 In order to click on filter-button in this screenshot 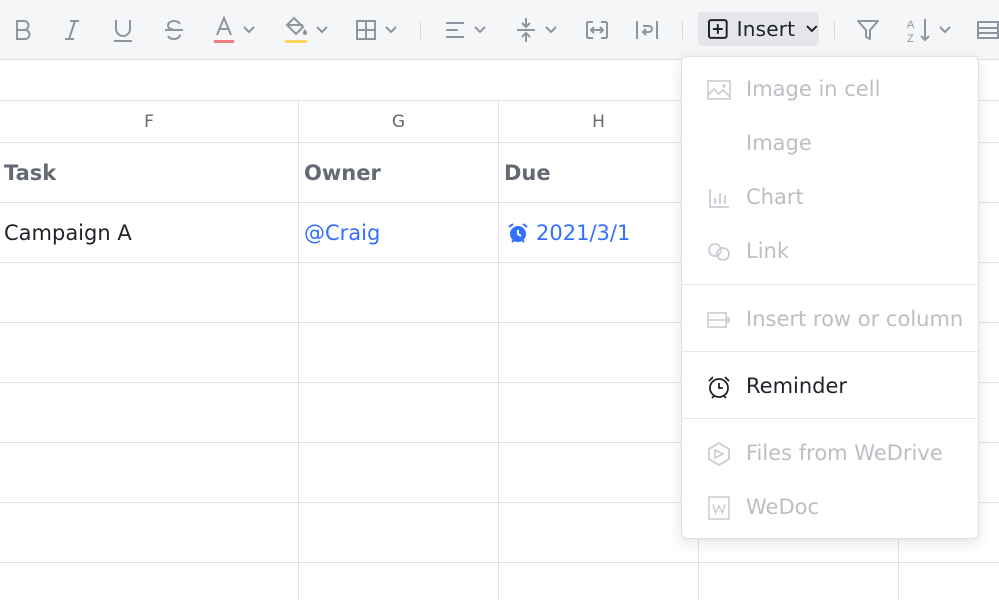, I will do `click(868, 30)`.